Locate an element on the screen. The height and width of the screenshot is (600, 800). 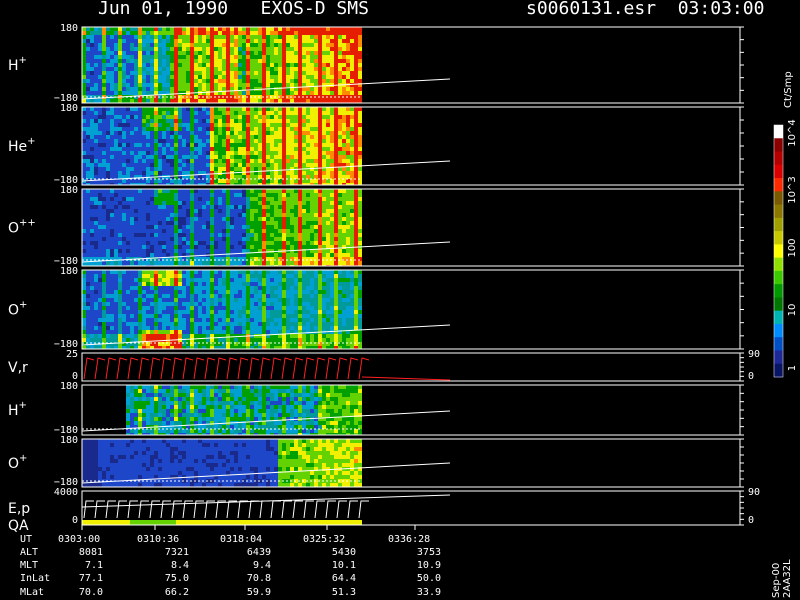
x-value-inlat-3: 70.8 is located at coordinates (259, 578).